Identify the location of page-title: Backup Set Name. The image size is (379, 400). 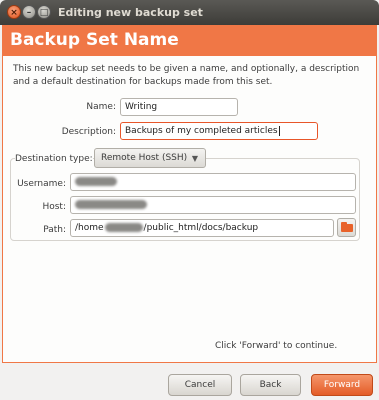
(189, 41).